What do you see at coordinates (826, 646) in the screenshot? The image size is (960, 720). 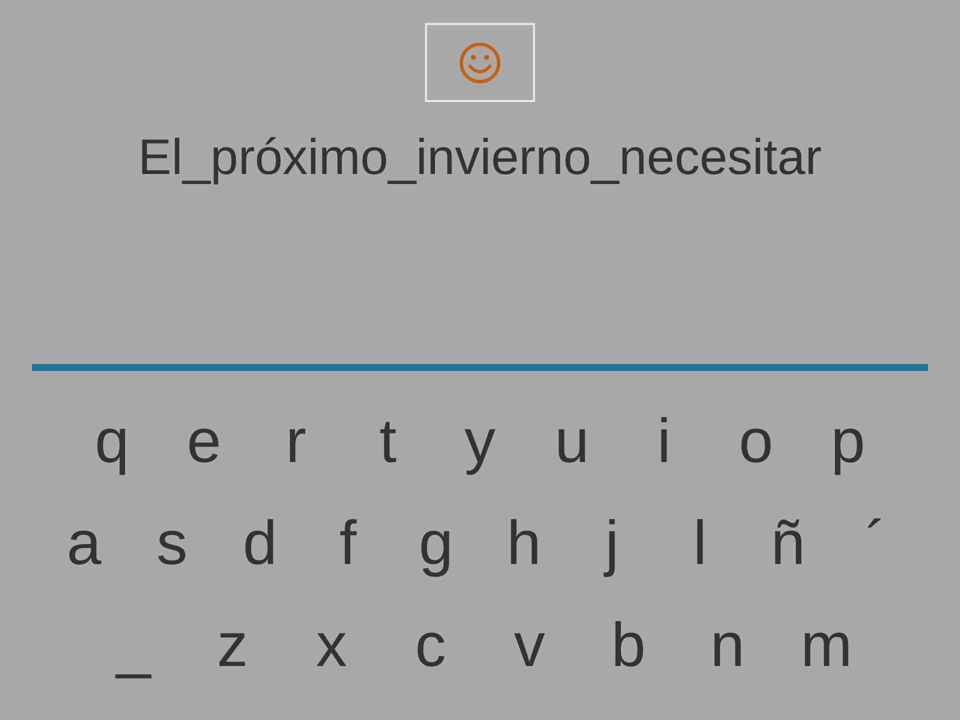 I see `keyboard-key: m` at bounding box center [826, 646].